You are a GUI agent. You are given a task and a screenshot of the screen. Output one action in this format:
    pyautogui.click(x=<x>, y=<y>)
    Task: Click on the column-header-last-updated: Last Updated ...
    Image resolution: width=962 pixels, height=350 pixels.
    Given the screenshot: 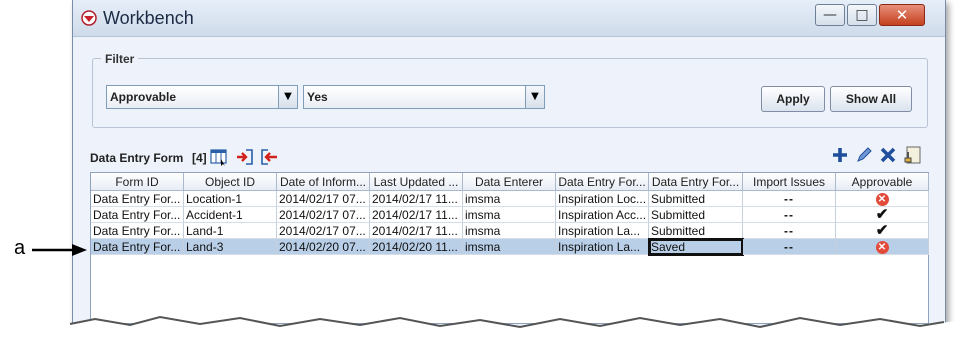 What is the action you would take?
    pyautogui.click(x=416, y=182)
    